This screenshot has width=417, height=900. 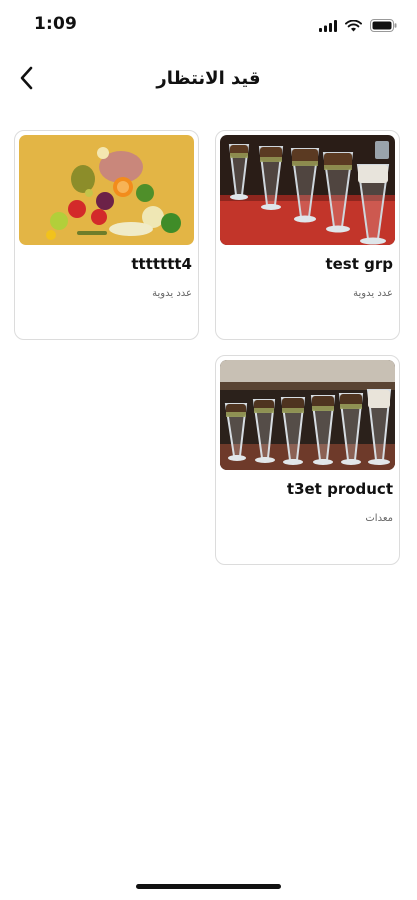 I want to click on wifi-icon, so click(x=353, y=26).